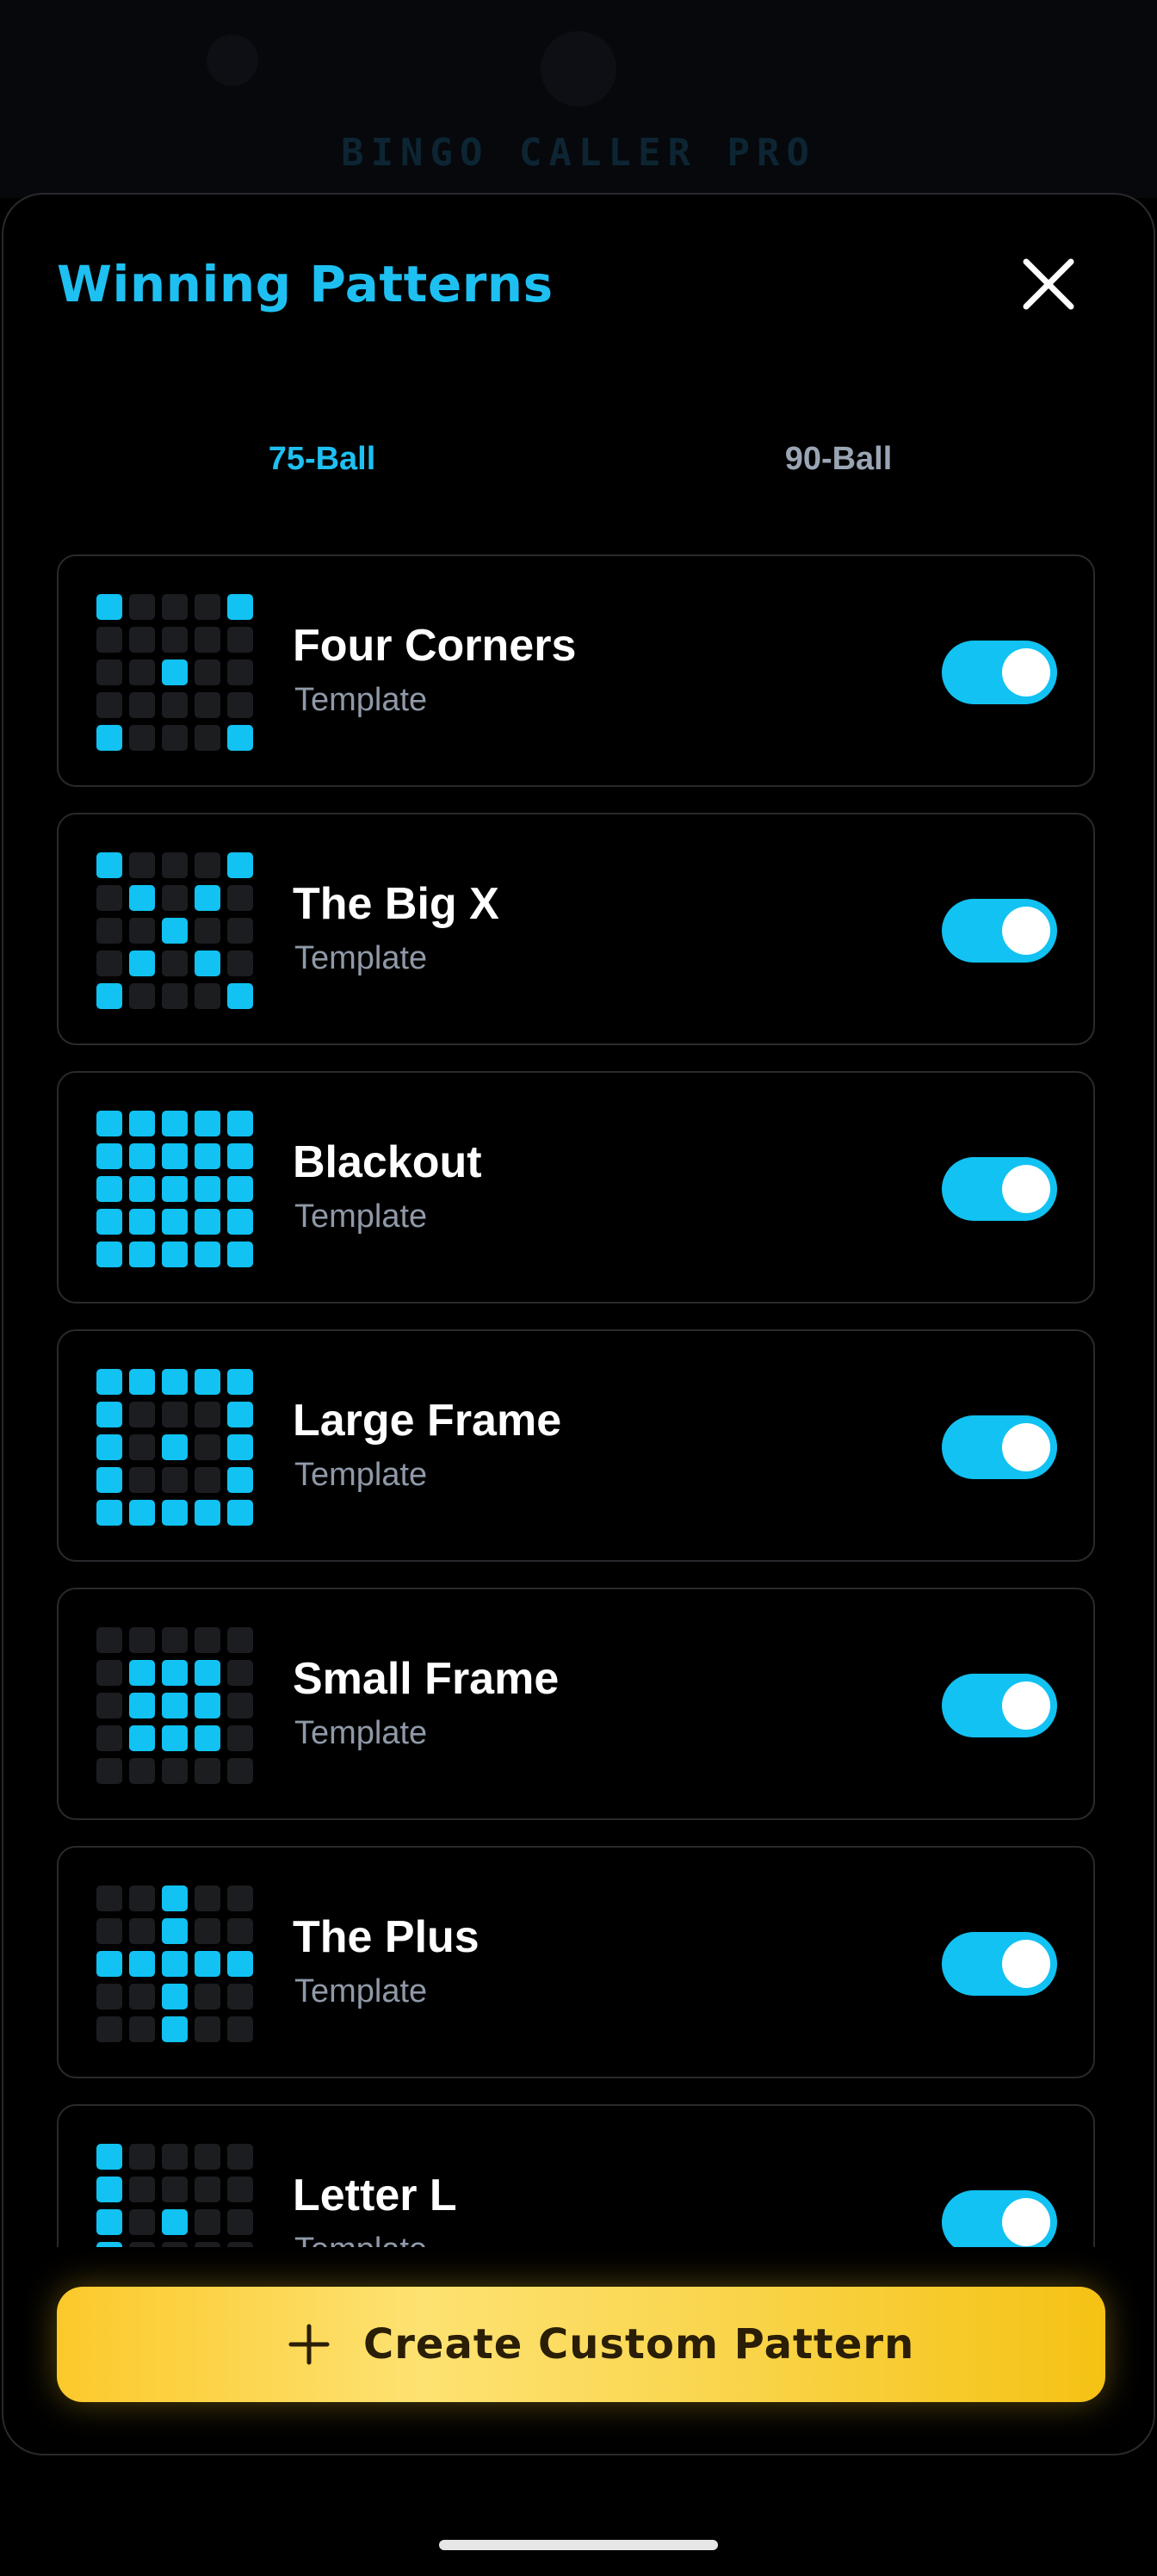 The height and width of the screenshot is (2576, 1157). What do you see at coordinates (1026, 672) in the screenshot?
I see `toggle-knob` at bounding box center [1026, 672].